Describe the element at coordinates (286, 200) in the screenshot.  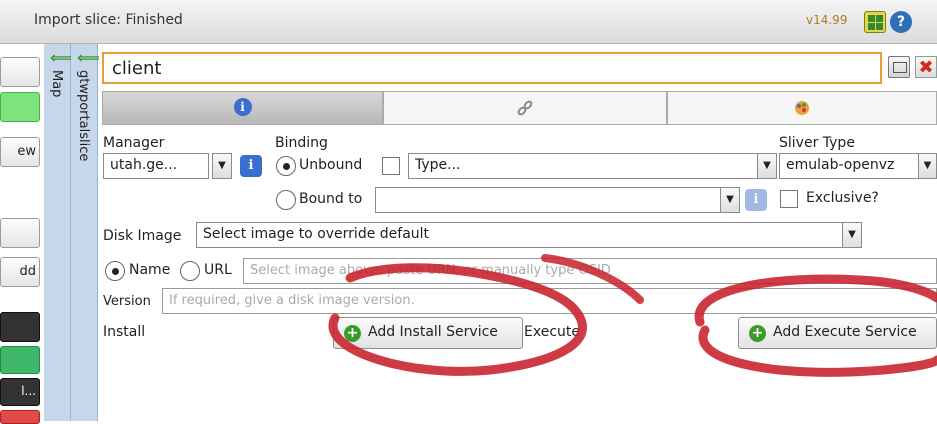
I see `bound-to-radio` at that location.